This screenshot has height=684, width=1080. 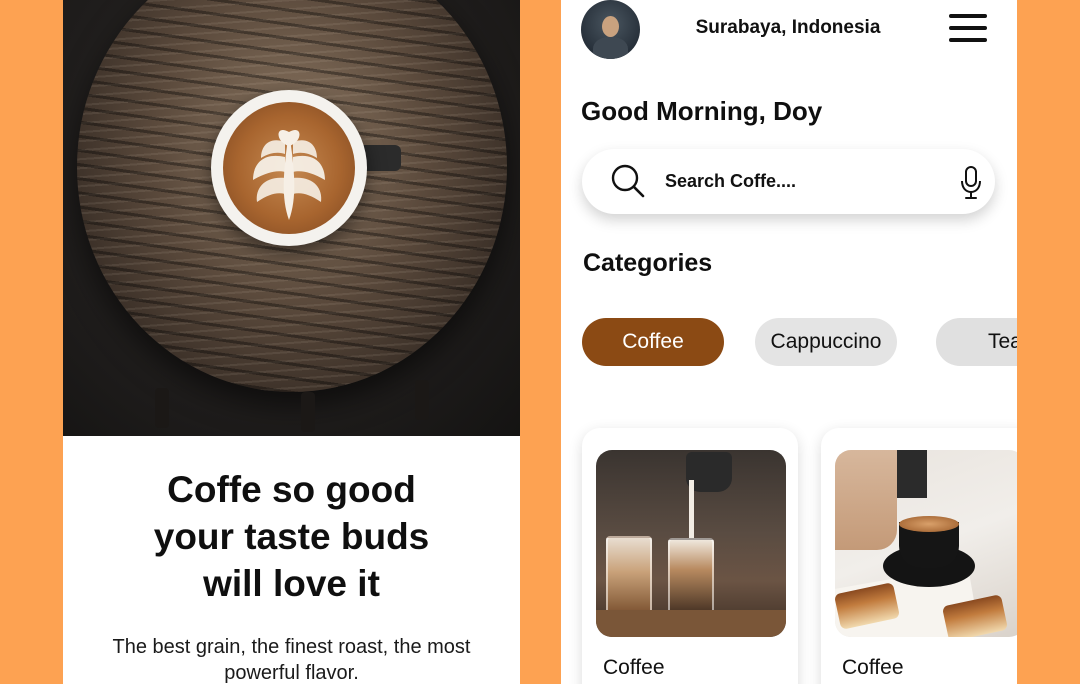 I want to click on latte-cup, so click(x=289, y=168).